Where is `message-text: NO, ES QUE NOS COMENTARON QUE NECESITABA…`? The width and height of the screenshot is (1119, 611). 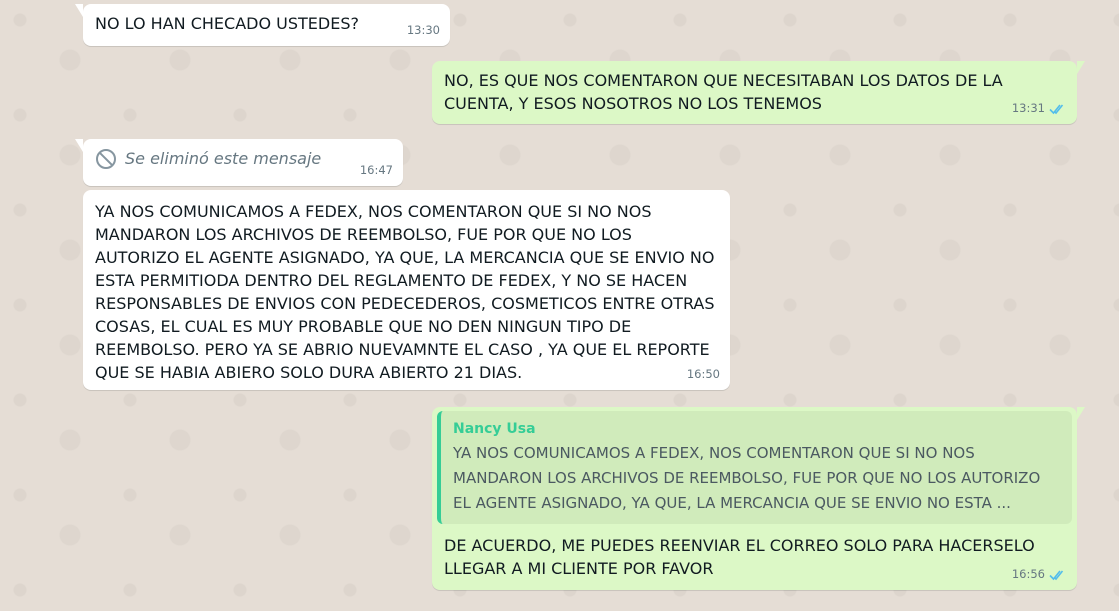
message-text: NO, ES QUE NOS COMENTARON QUE NECESITABA… is located at coordinates (723, 92).